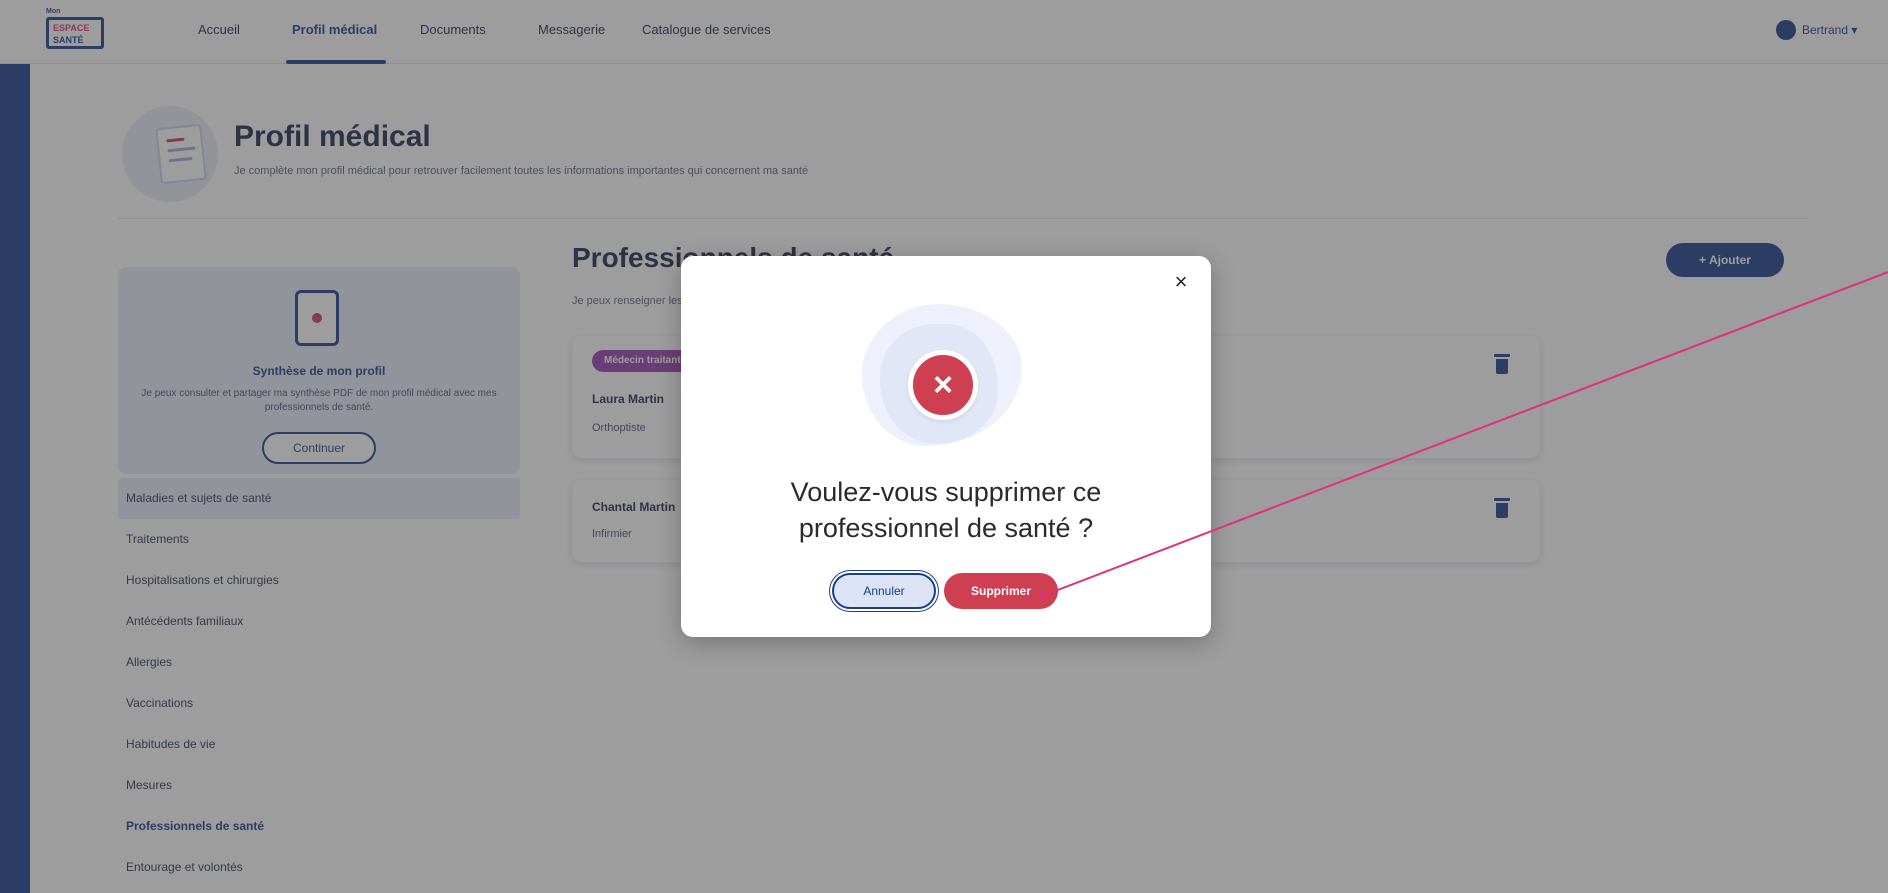 The height and width of the screenshot is (893, 1888). What do you see at coordinates (1181, 282) in the screenshot?
I see `close-icon: ×` at bounding box center [1181, 282].